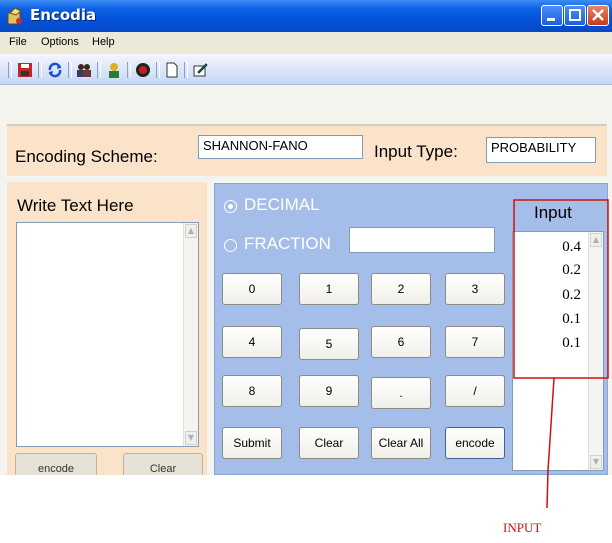  What do you see at coordinates (541, 150) in the screenshot?
I see `input-type-field: PROBABILITY` at bounding box center [541, 150].